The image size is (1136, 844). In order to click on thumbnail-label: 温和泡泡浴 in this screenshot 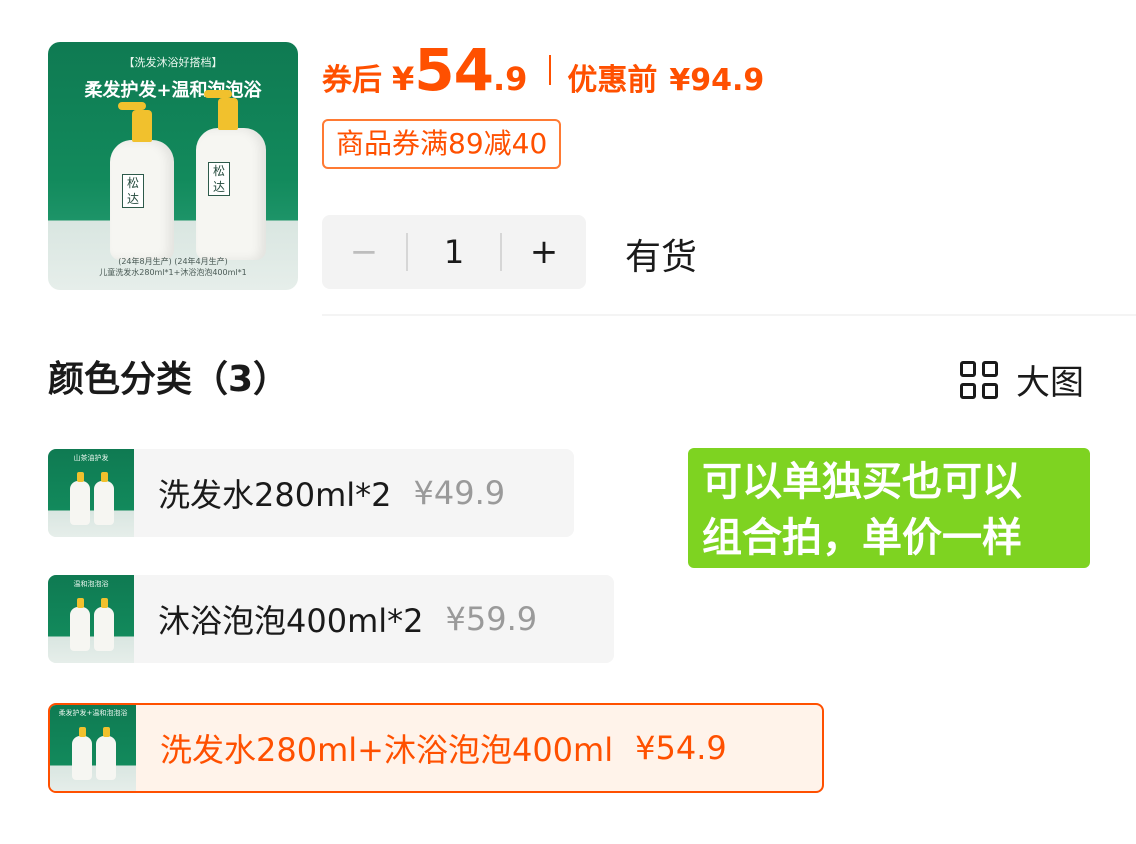, I will do `click(91, 584)`.